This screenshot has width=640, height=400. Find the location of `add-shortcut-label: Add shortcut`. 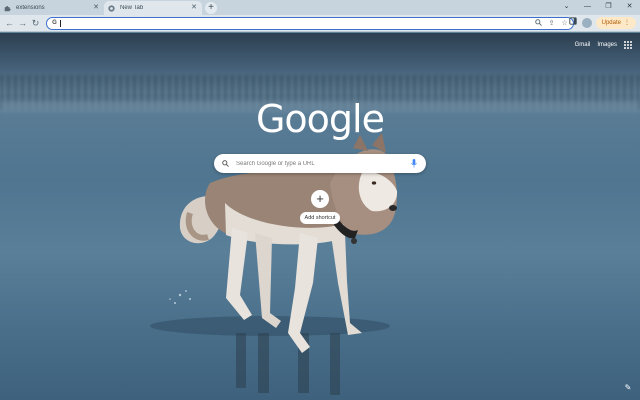

add-shortcut-label: Add shortcut is located at coordinates (320, 218).